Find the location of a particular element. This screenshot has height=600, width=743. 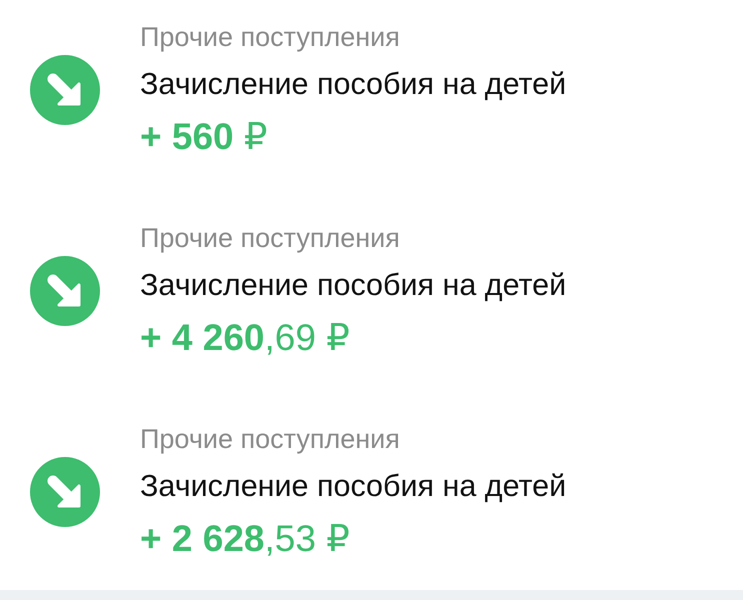

transaction-amount: + 560 ₽ is located at coordinates (204, 137).